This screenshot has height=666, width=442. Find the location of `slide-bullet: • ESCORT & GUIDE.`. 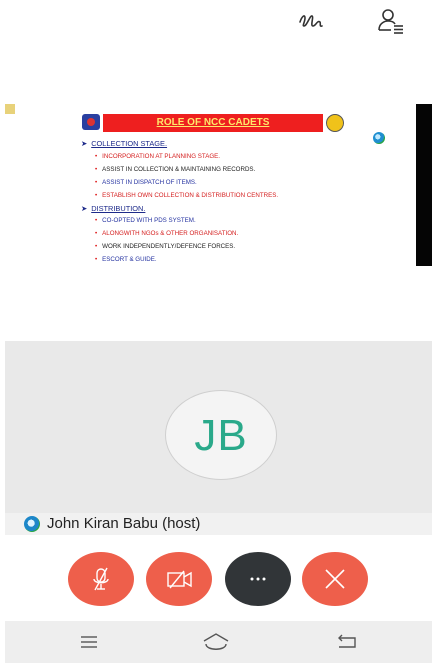

slide-bullet: • ESCORT & GUIDE. is located at coordinates (126, 260).